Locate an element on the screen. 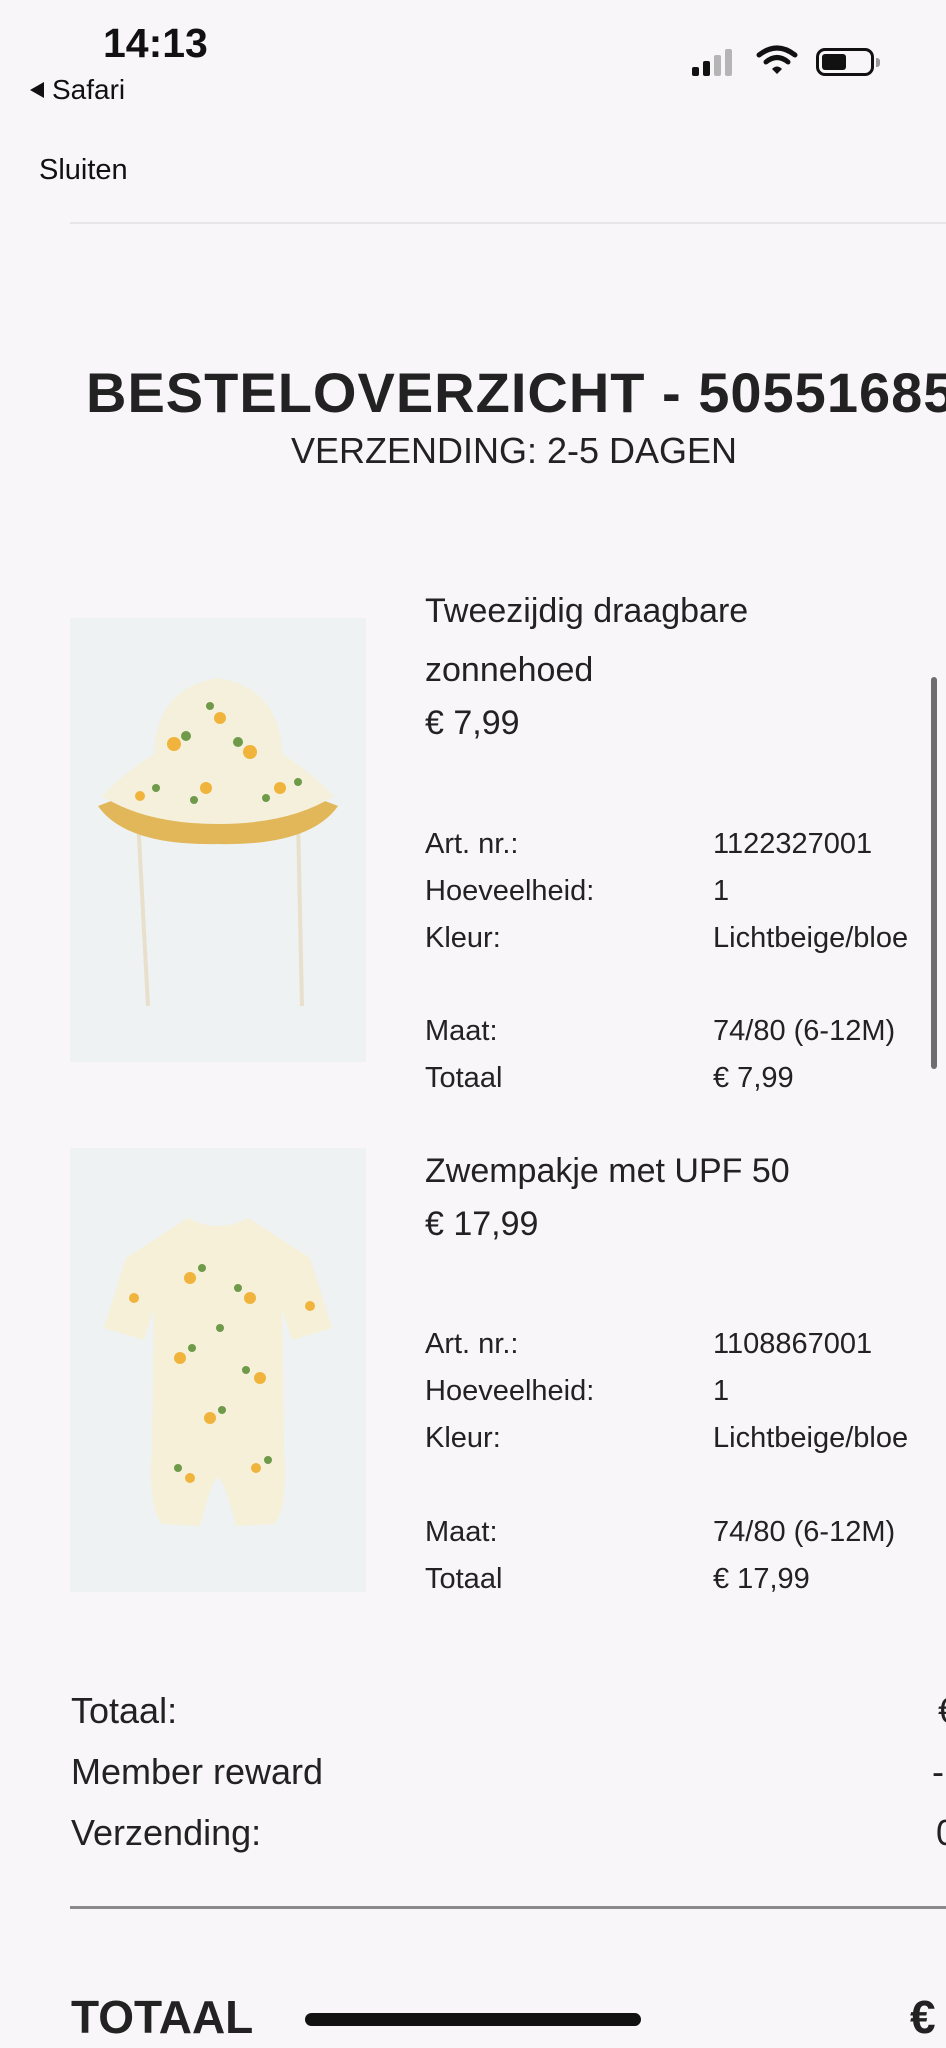  header-divider is located at coordinates (508, 223).